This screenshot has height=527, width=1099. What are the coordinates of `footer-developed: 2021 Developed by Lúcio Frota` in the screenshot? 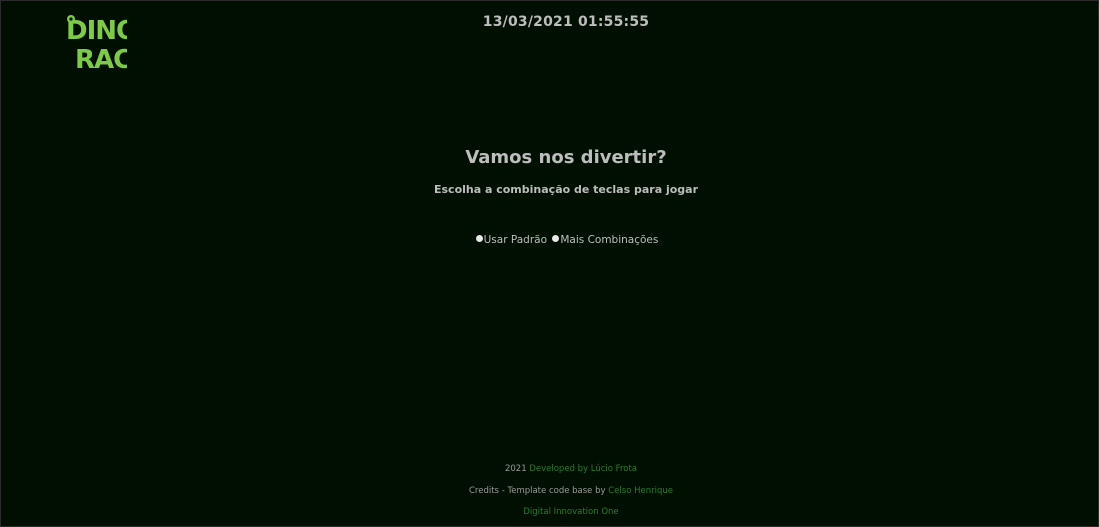 It's located at (550, 469).